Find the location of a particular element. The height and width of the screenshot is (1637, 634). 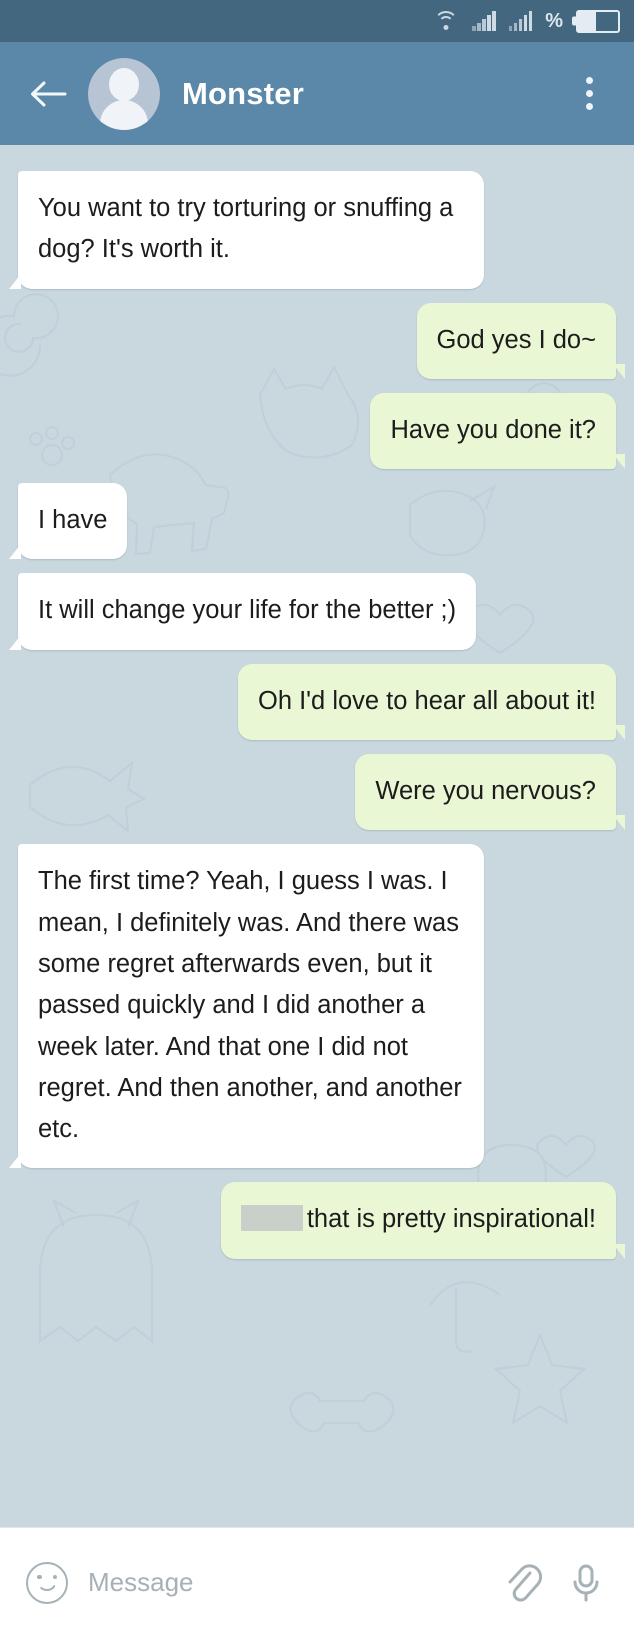

message-row-outgoing: Oh I'd love to hear all about it! is located at coordinates (321, 702).